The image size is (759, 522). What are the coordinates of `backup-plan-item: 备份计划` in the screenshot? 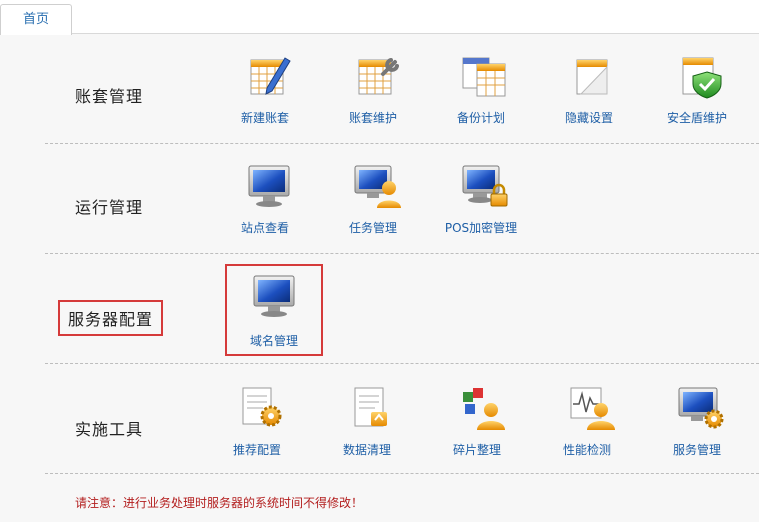 It's located at (481, 92).